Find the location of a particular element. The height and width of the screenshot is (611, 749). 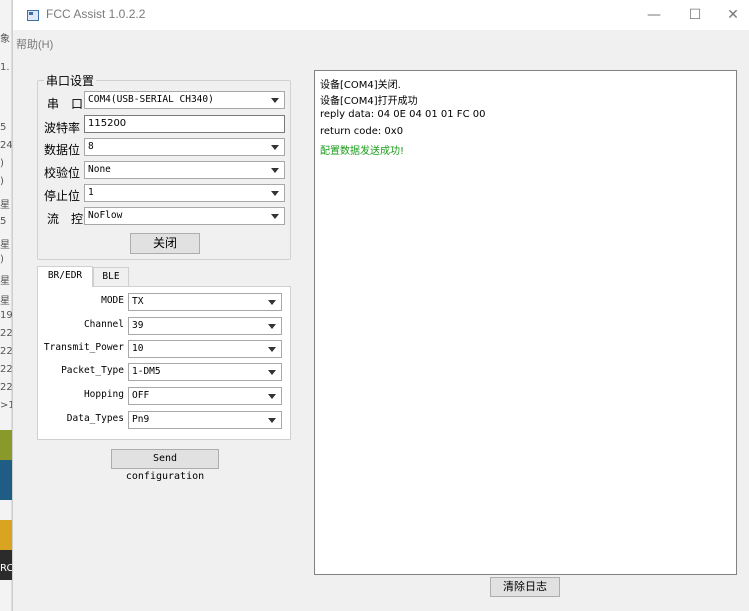

mode-select: TX is located at coordinates (205, 302).